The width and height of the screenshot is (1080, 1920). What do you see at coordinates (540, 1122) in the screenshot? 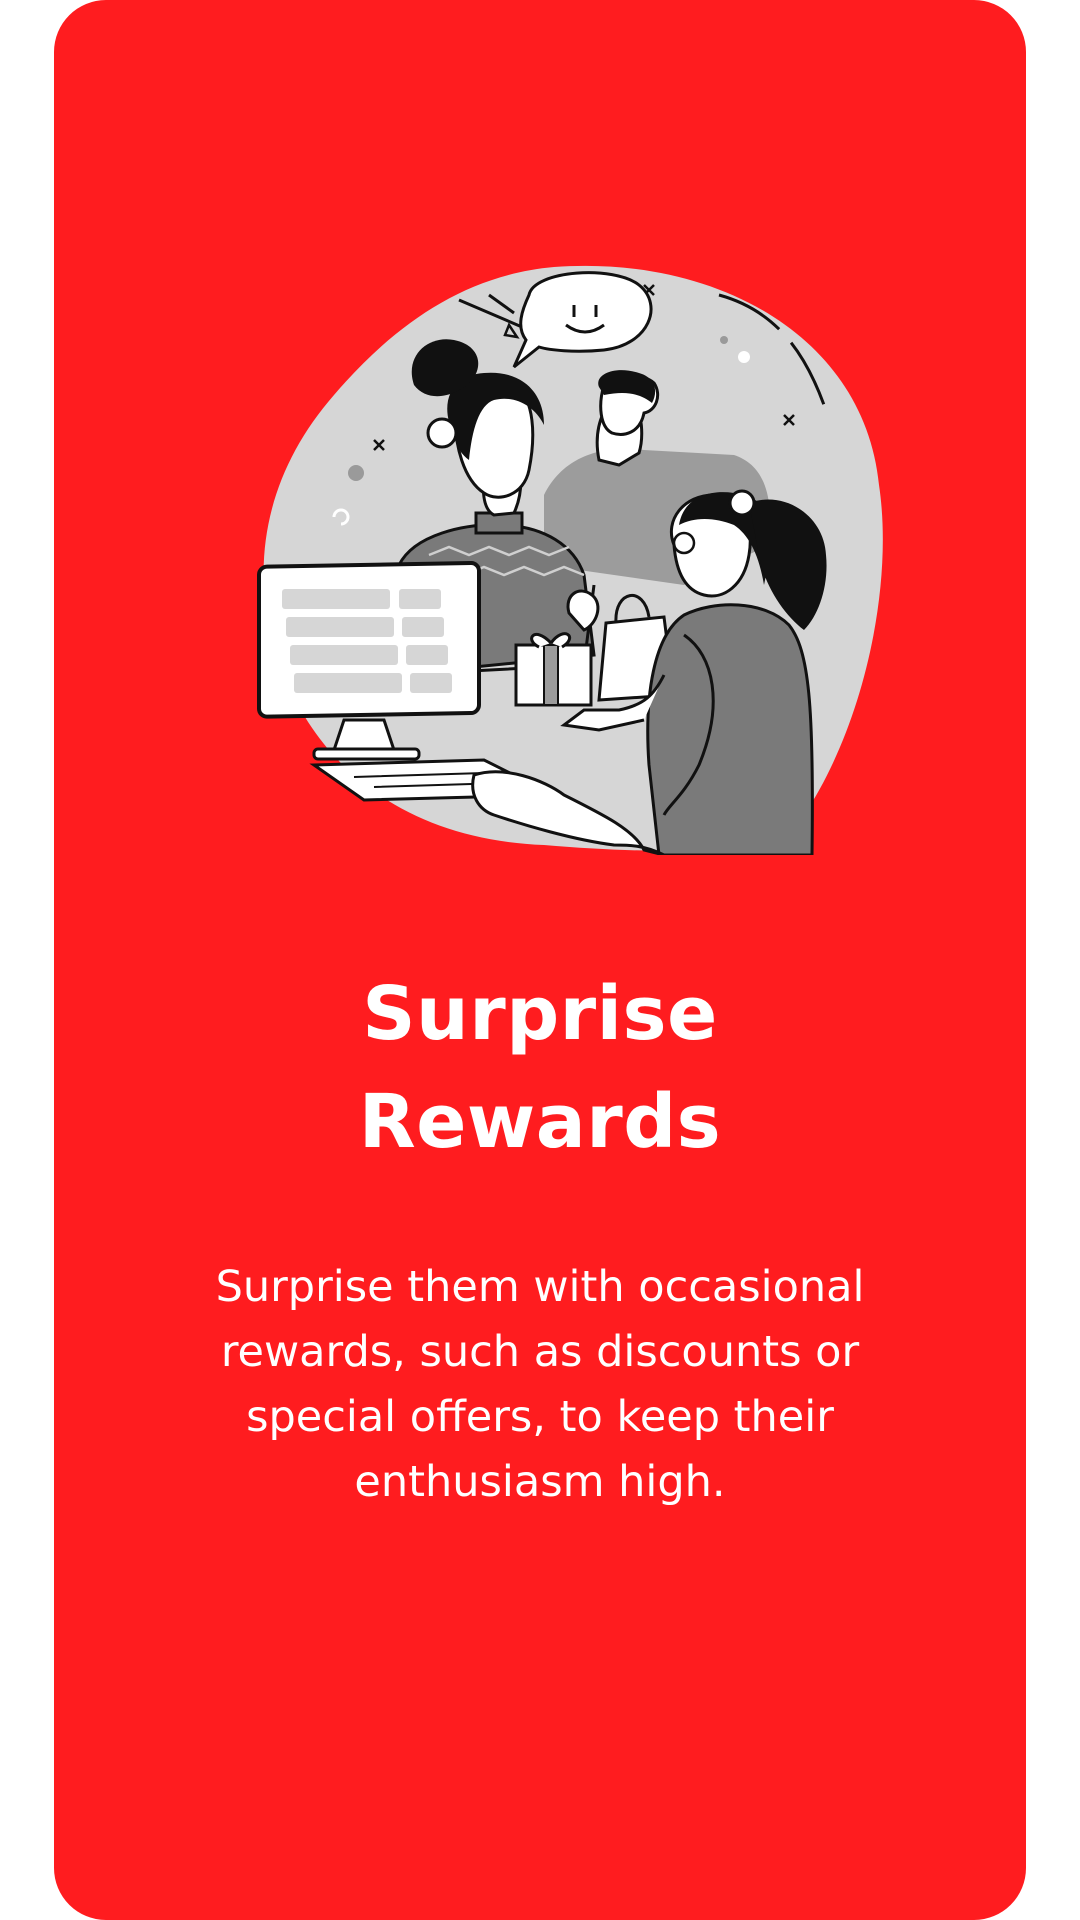
I see `title-line-2: Rewards` at bounding box center [540, 1122].